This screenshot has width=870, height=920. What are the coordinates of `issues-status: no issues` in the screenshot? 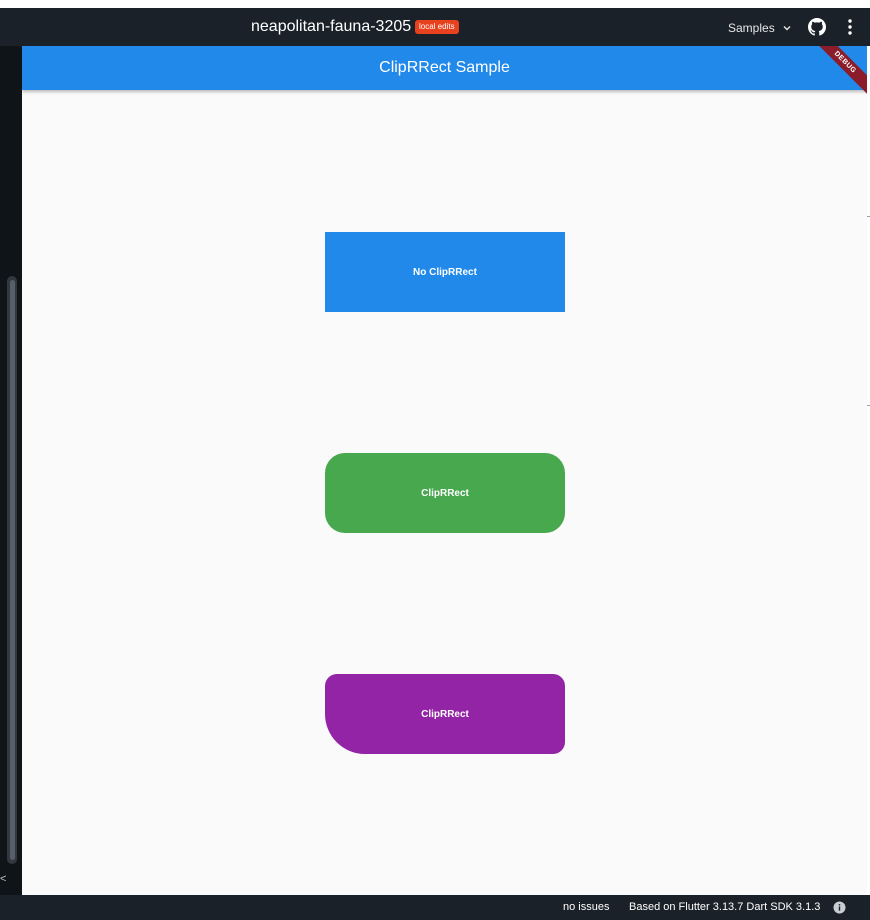 It's located at (586, 907).